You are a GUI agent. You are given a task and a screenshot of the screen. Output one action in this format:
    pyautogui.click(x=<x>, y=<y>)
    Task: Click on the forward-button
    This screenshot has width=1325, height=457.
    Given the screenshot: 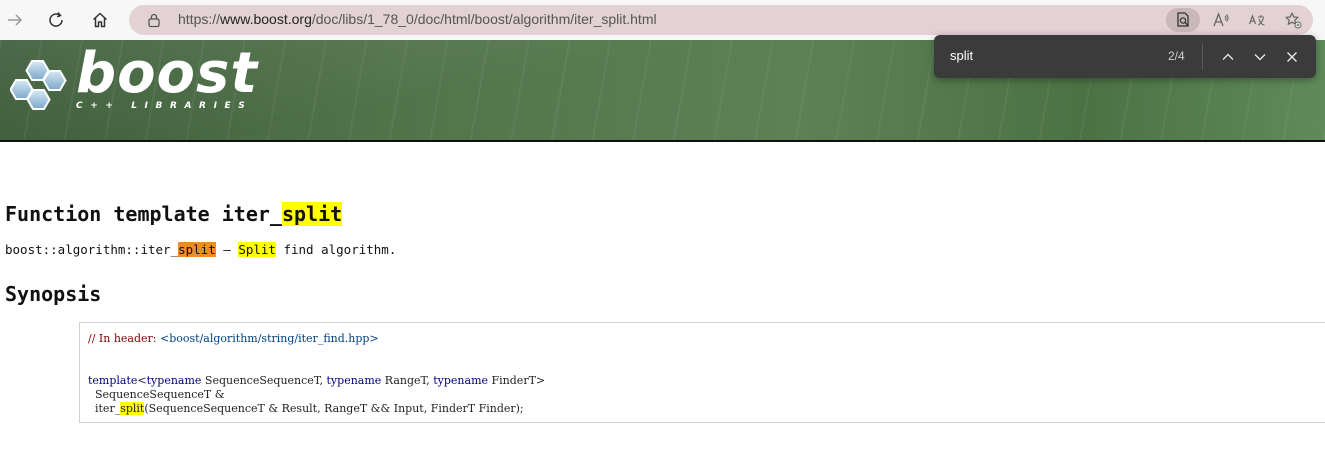 What is the action you would take?
    pyautogui.click(x=15, y=20)
    